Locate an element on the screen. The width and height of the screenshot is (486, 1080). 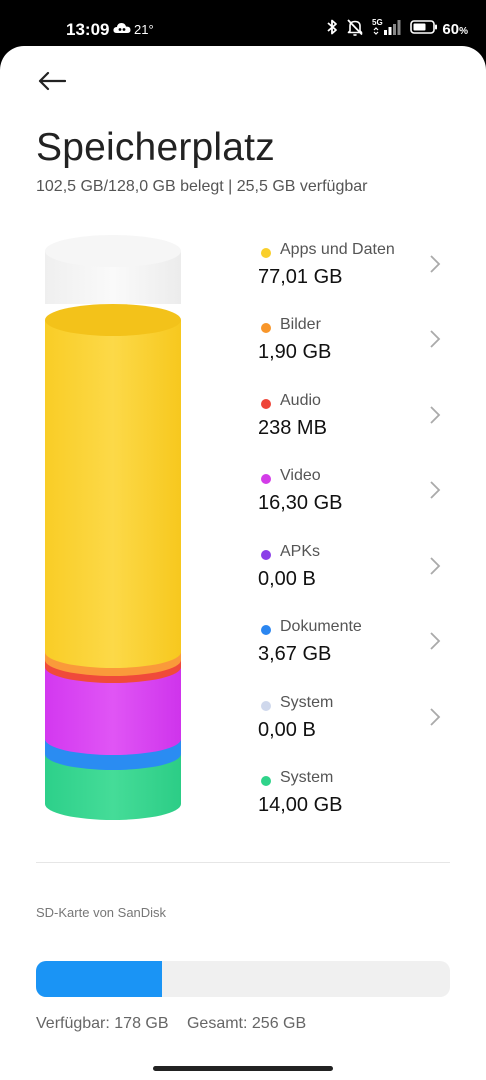
battery-percentage: 60% is located at coordinates (455, 29).